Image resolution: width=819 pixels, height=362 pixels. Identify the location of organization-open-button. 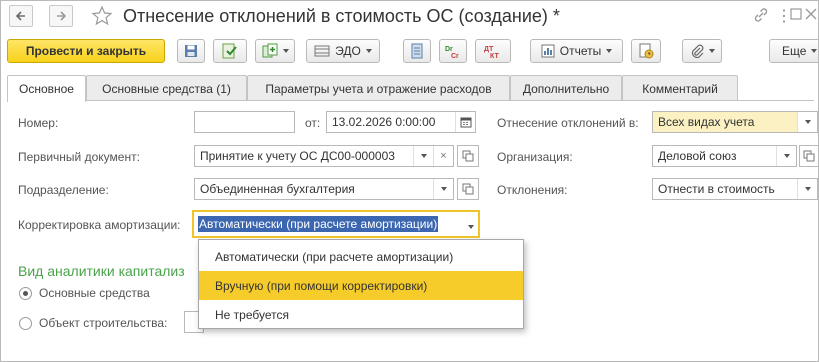
(808, 156).